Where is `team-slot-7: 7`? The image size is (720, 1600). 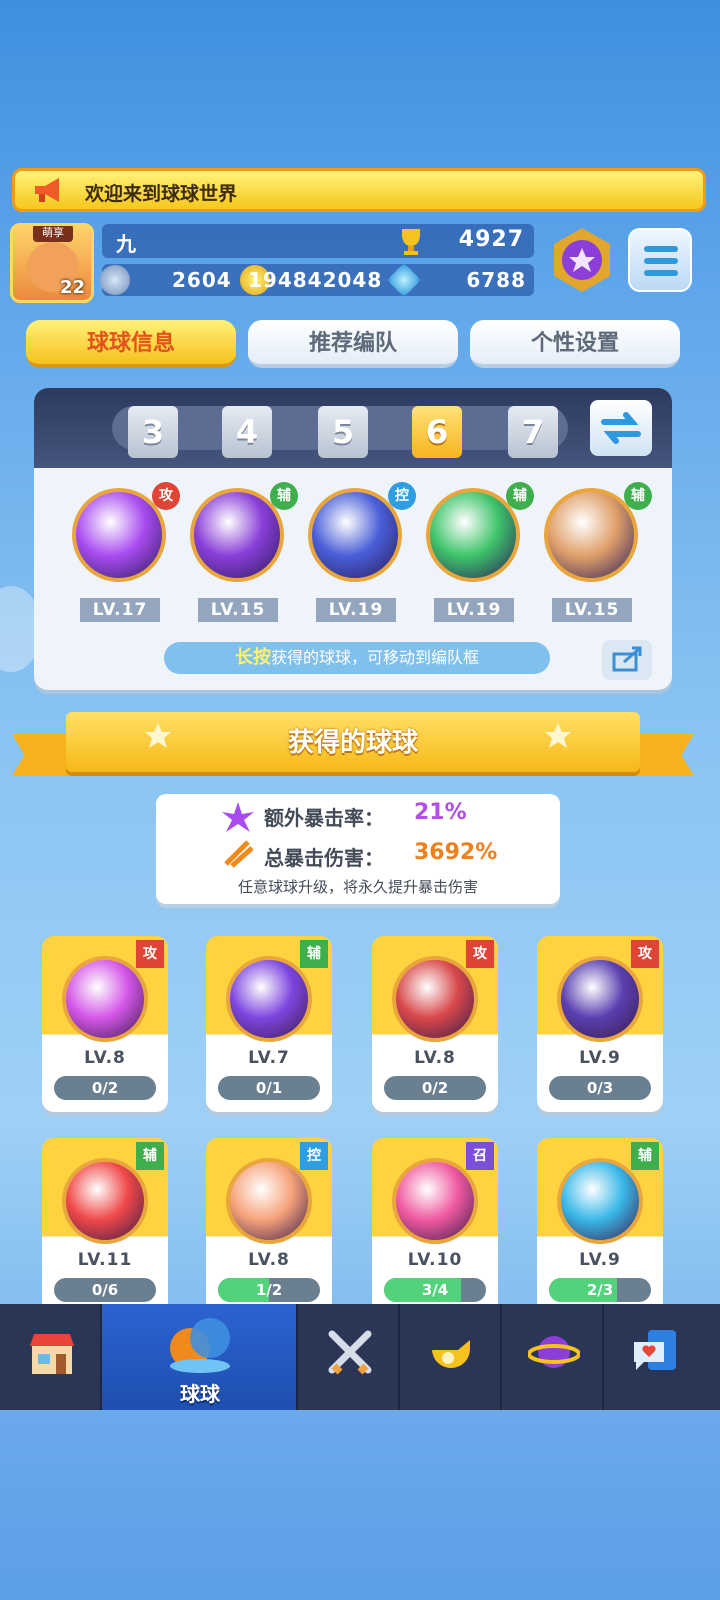
team-slot-7: 7 is located at coordinates (533, 432).